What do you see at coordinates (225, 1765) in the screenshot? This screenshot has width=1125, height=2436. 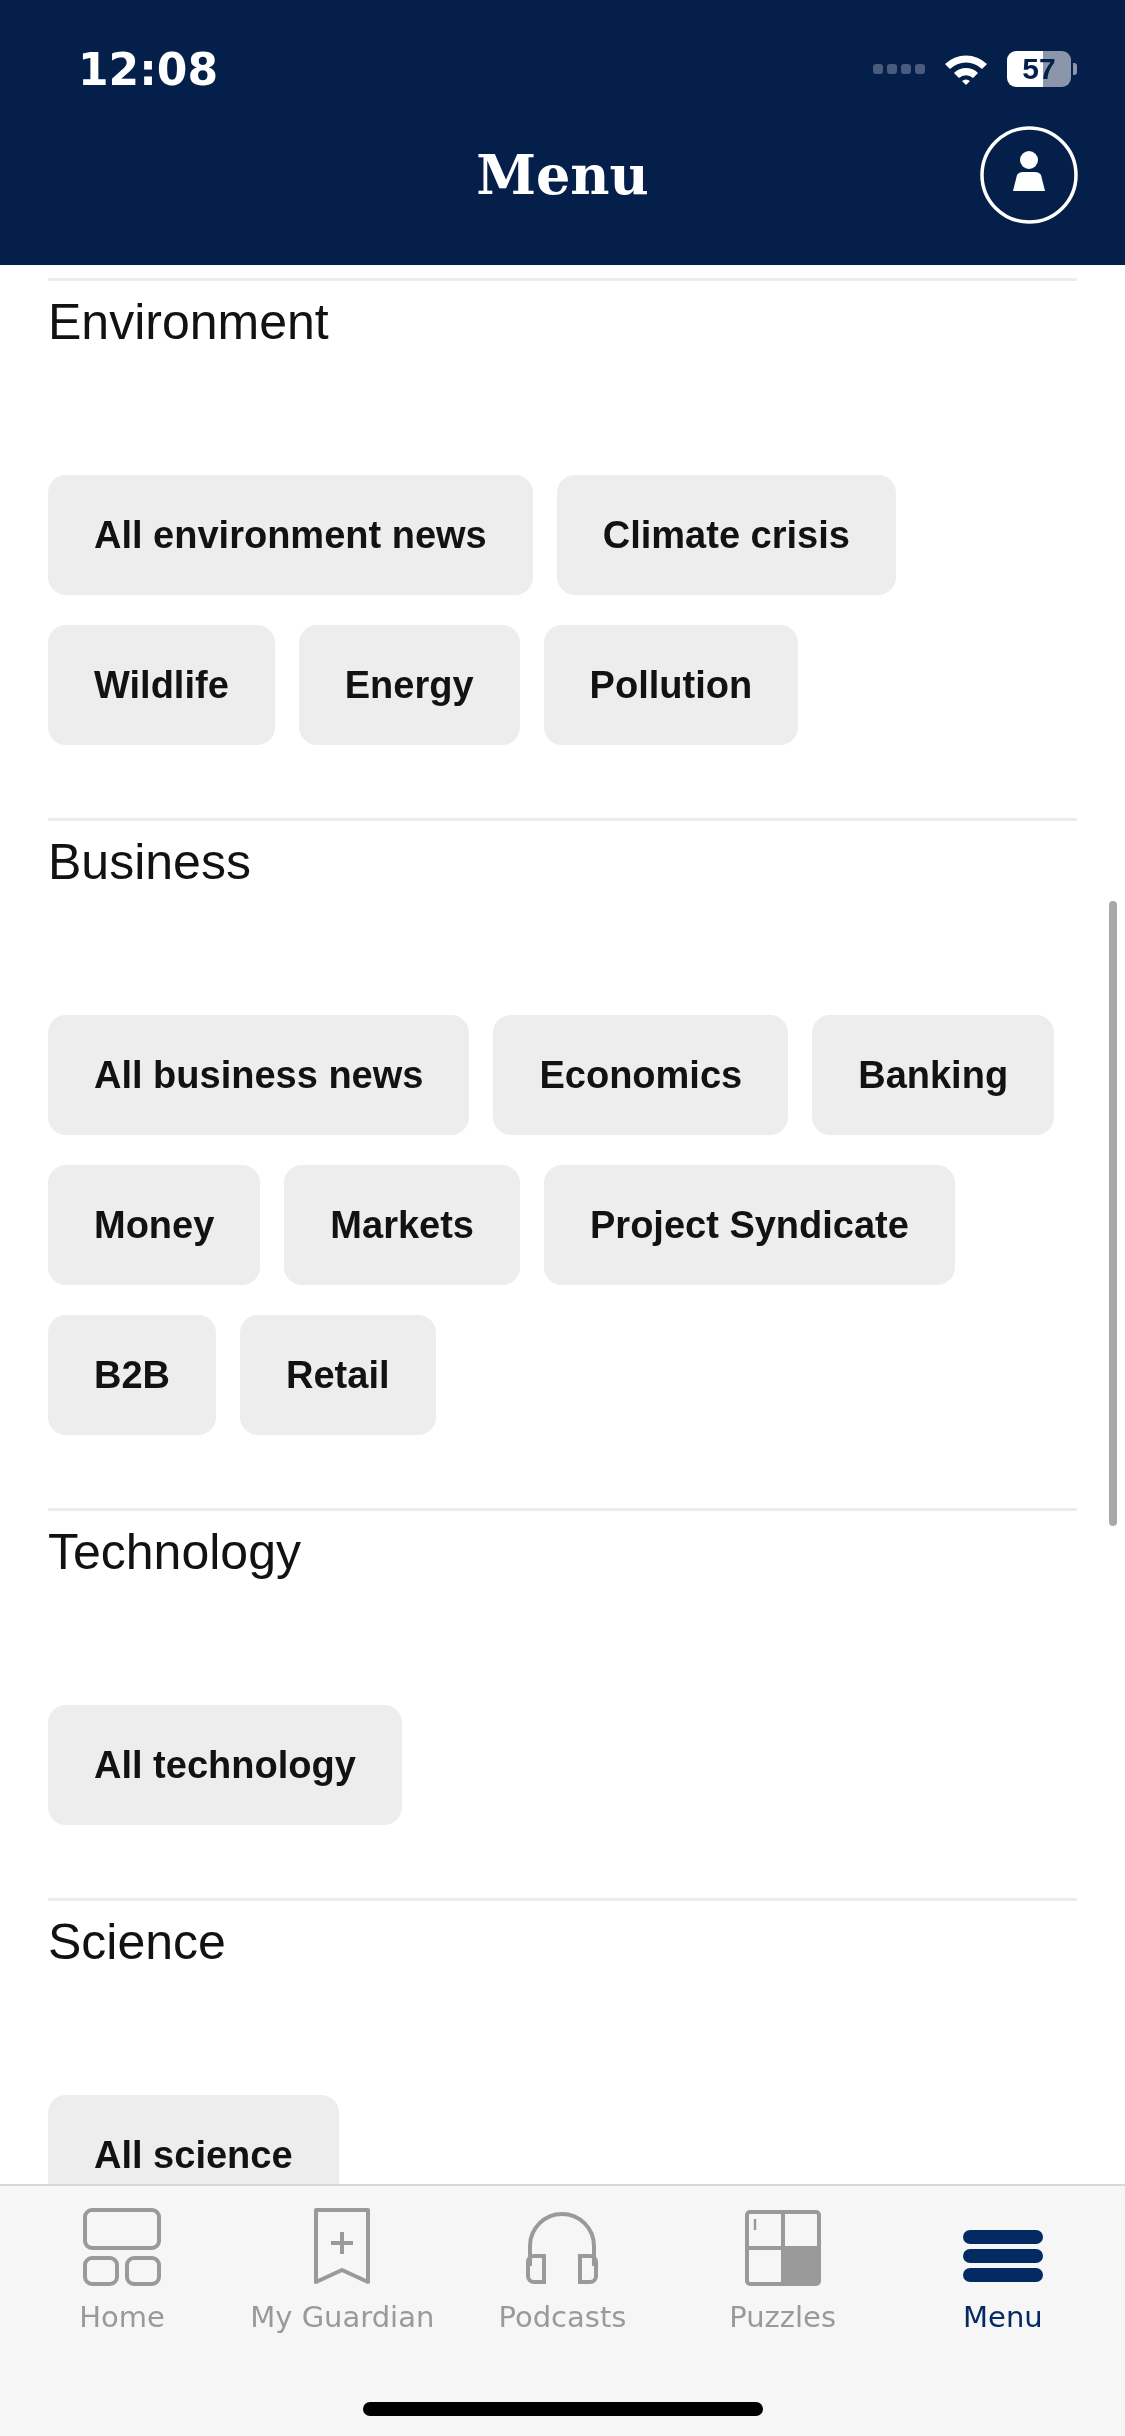 I see `topic-chip: All technology` at bounding box center [225, 1765].